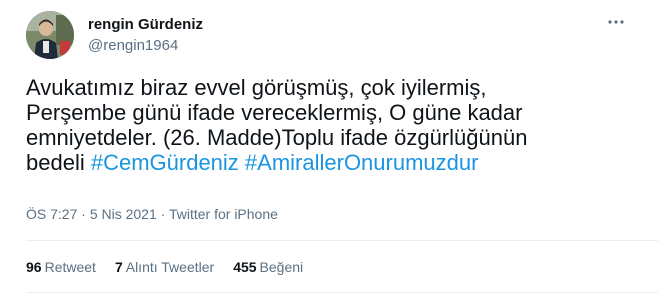 The height and width of the screenshot is (299, 670). Describe the element at coordinates (118, 267) in the screenshot. I see `quote-tweets-count: 7` at that location.